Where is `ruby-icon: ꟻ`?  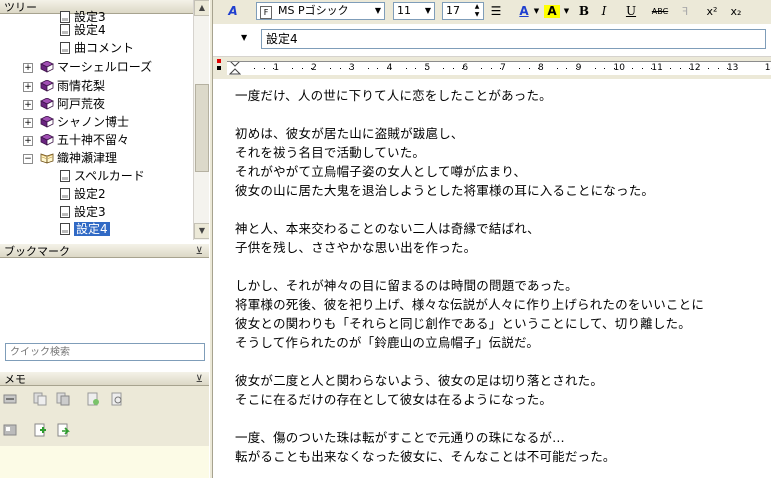
ruby-icon: ꟻ is located at coordinates (685, 11).